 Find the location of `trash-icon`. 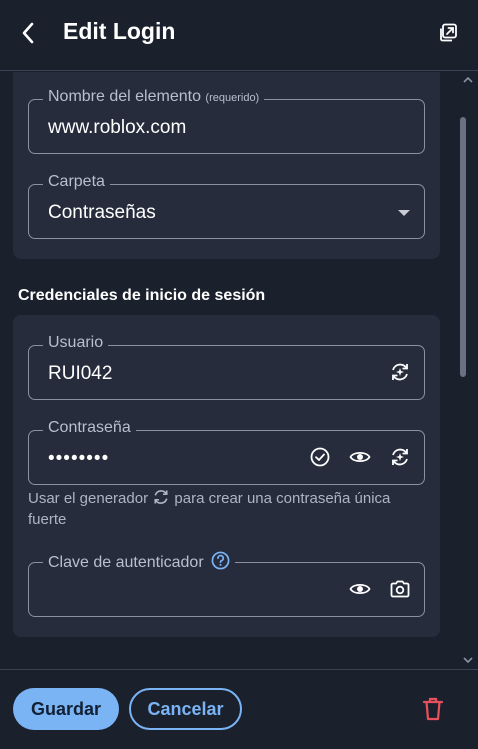

trash-icon is located at coordinates (433, 709).